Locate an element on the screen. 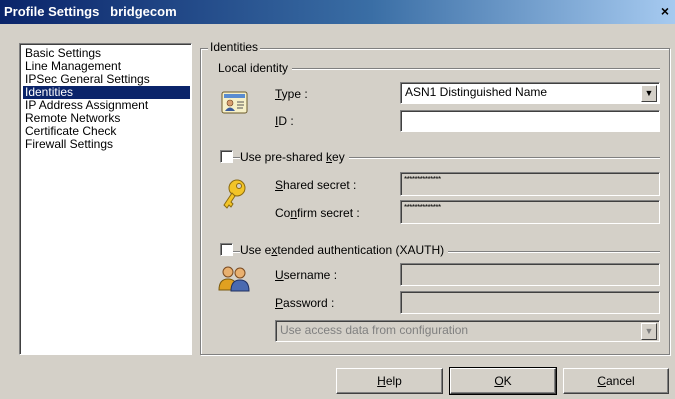 The height and width of the screenshot is (399, 675). username-input is located at coordinates (530, 274).